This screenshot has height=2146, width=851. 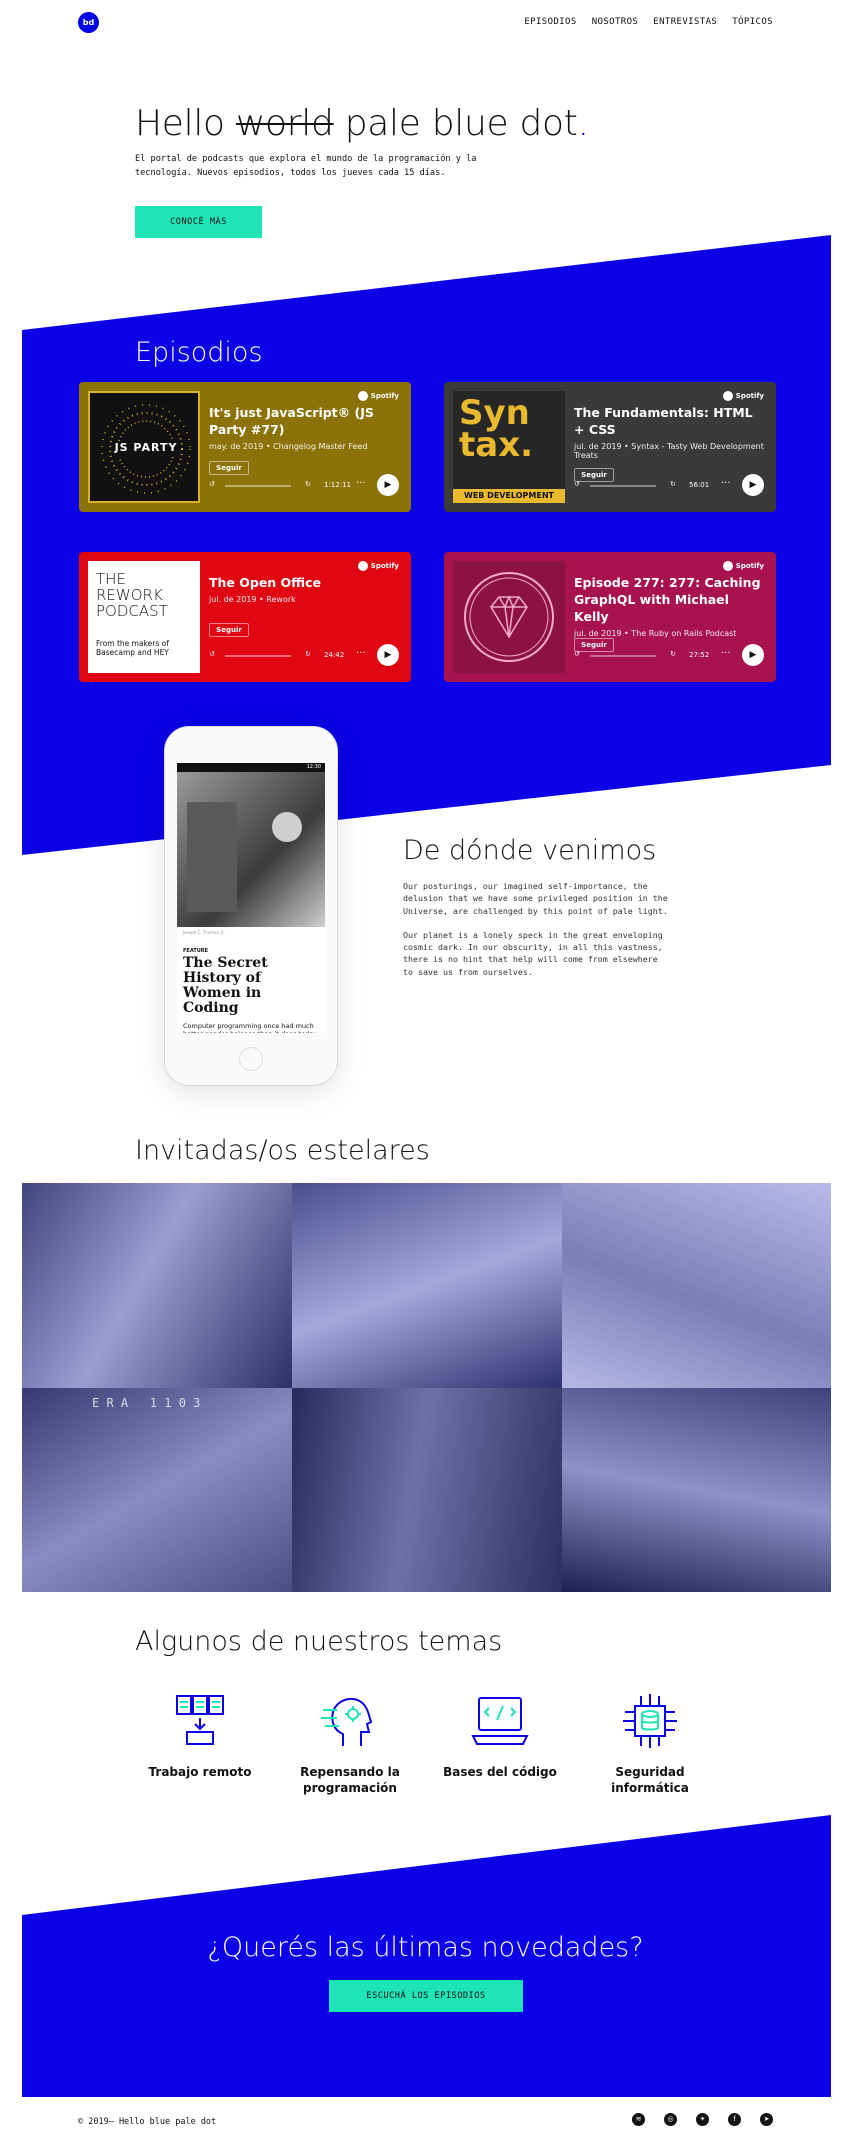 I want to click on player-bar: ↺ ↻ 1:12:11 ··· ▶, so click(x=304, y=486).